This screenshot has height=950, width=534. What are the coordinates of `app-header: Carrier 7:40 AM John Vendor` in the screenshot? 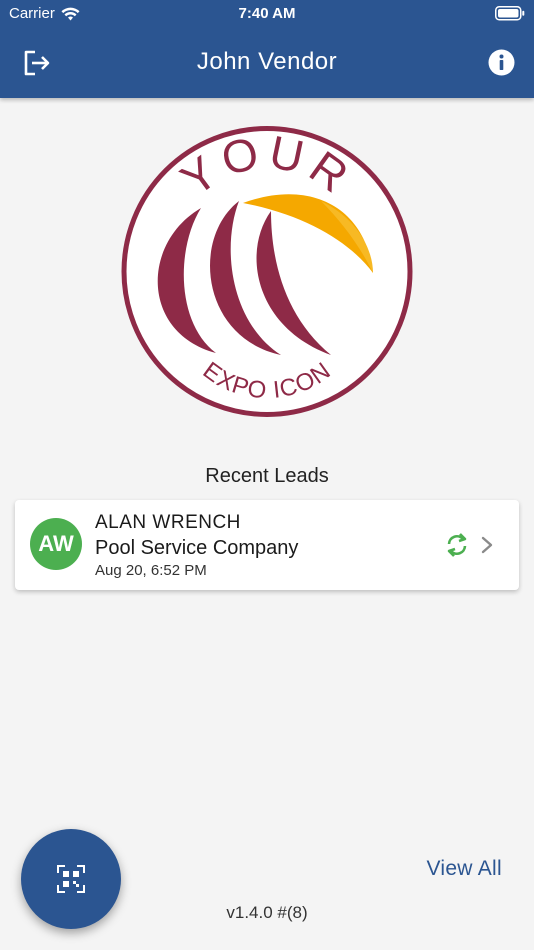 It's located at (267, 49).